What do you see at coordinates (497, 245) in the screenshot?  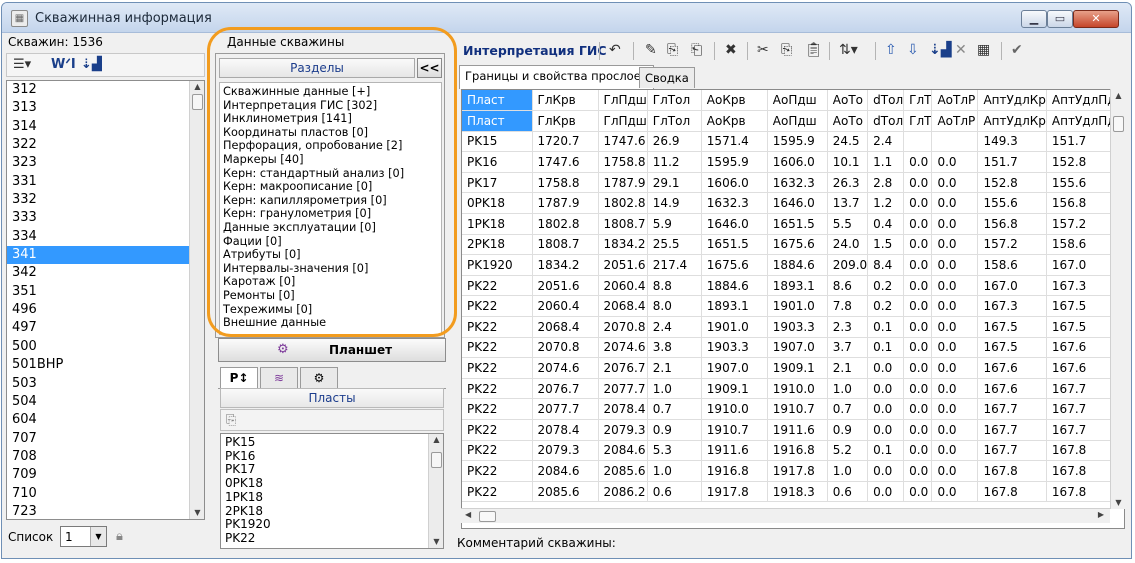 I see `table-cell: 2PK18` at bounding box center [497, 245].